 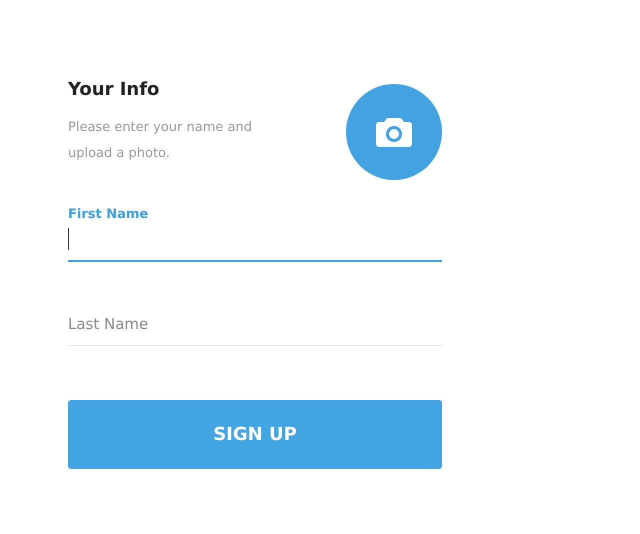 What do you see at coordinates (255, 434) in the screenshot?
I see `sign-up-button: SIGN UP` at bounding box center [255, 434].